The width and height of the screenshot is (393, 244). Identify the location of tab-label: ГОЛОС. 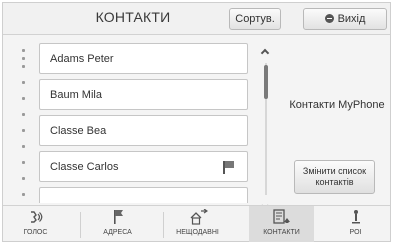
(35, 232).